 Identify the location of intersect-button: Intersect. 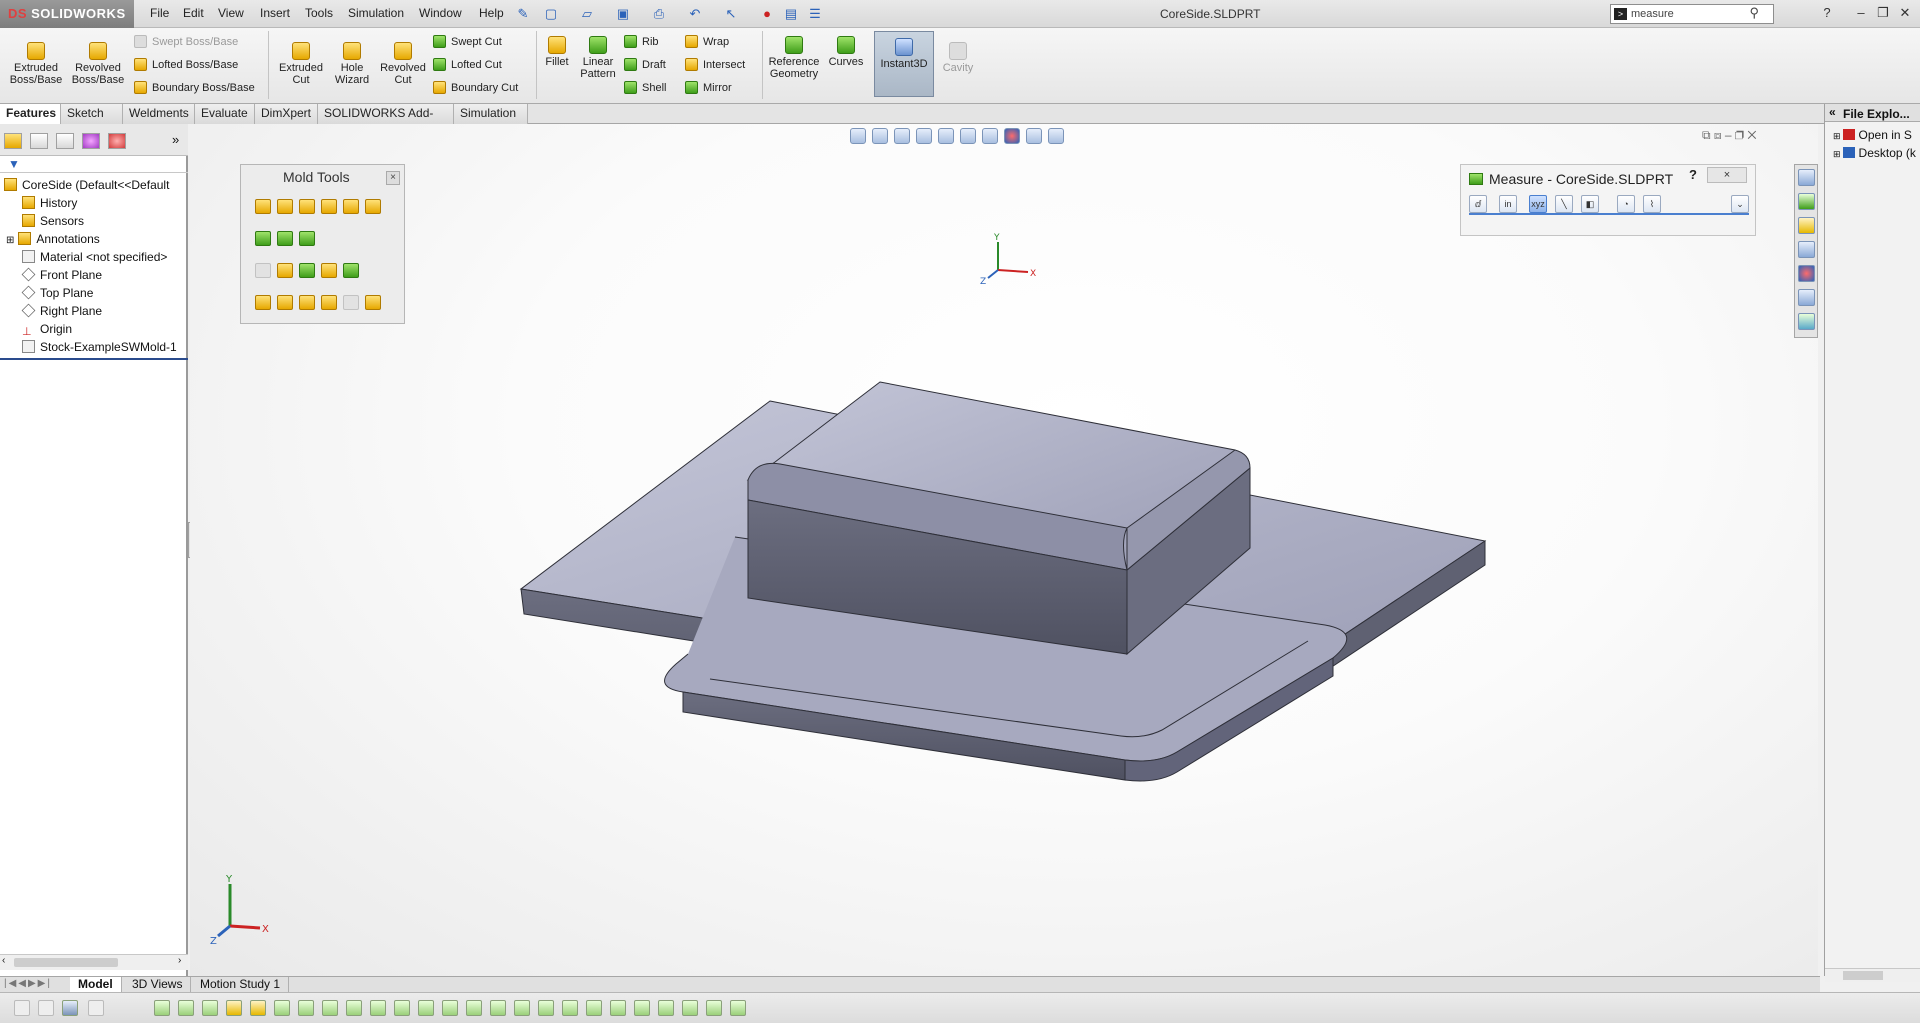
(715, 64).